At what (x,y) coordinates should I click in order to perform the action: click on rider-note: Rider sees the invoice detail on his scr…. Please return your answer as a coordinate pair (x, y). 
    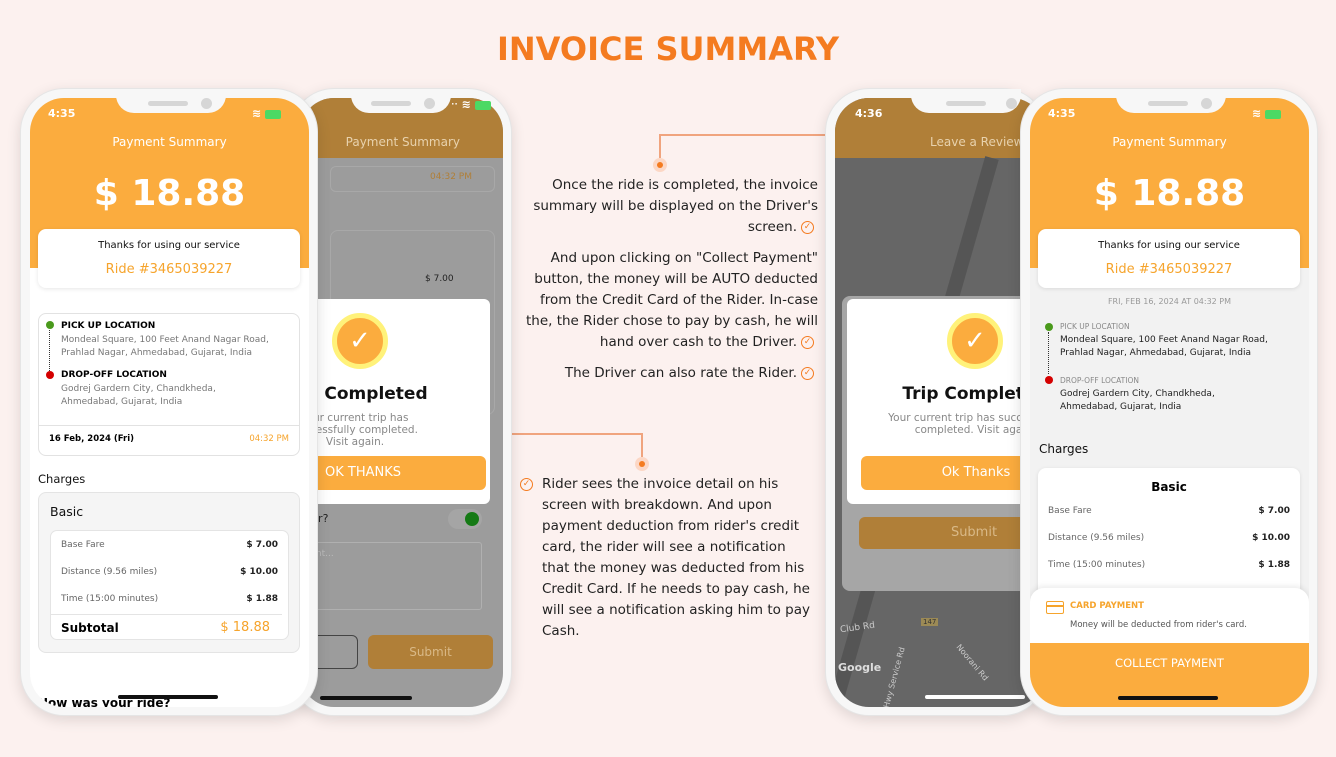
    Looking at the image, I should click on (676, 557).